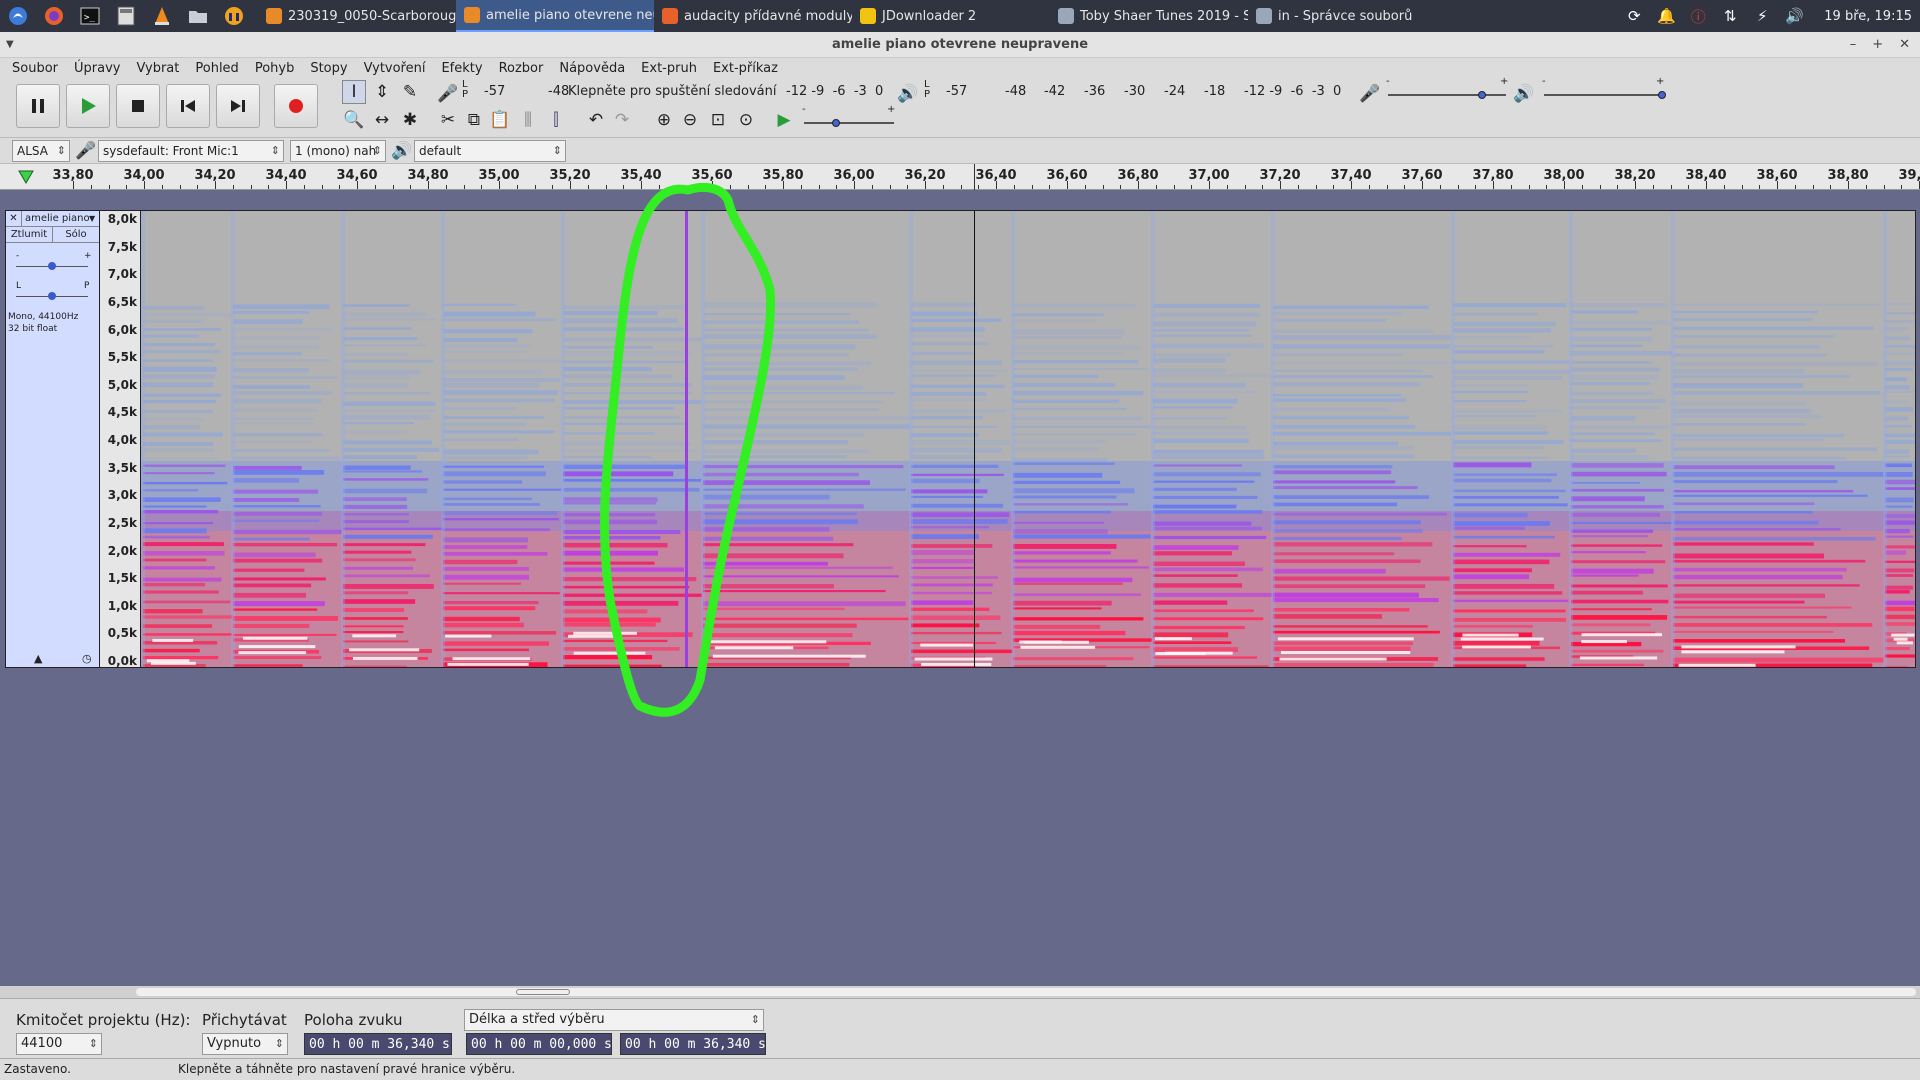 The image size is (1920, 1080). I want to click on zoom-out-icon: ⊖, so click(690, 120).